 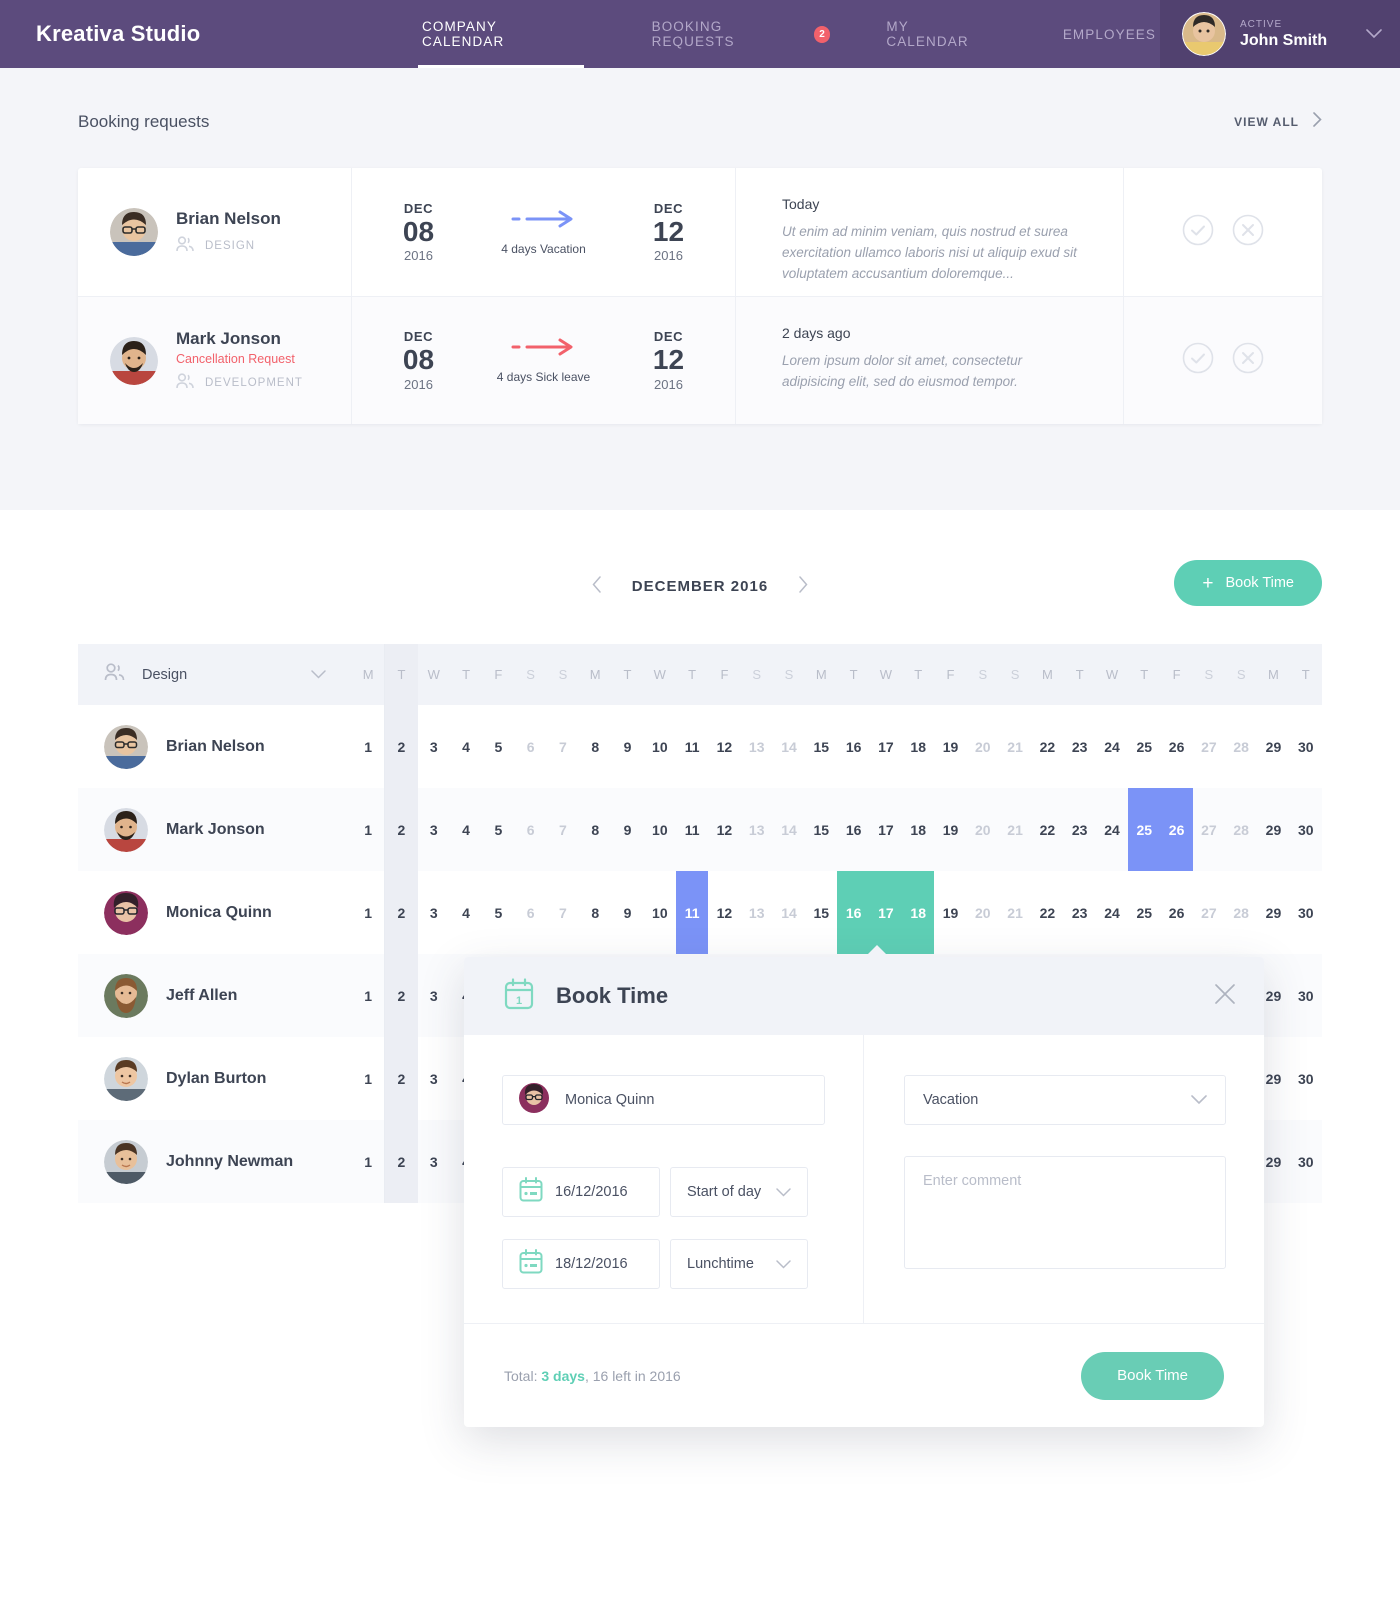 What do you see at coordinates (1225, 996) in the screenshot?
I see `close-icon` at bounding box center [1225, 996].